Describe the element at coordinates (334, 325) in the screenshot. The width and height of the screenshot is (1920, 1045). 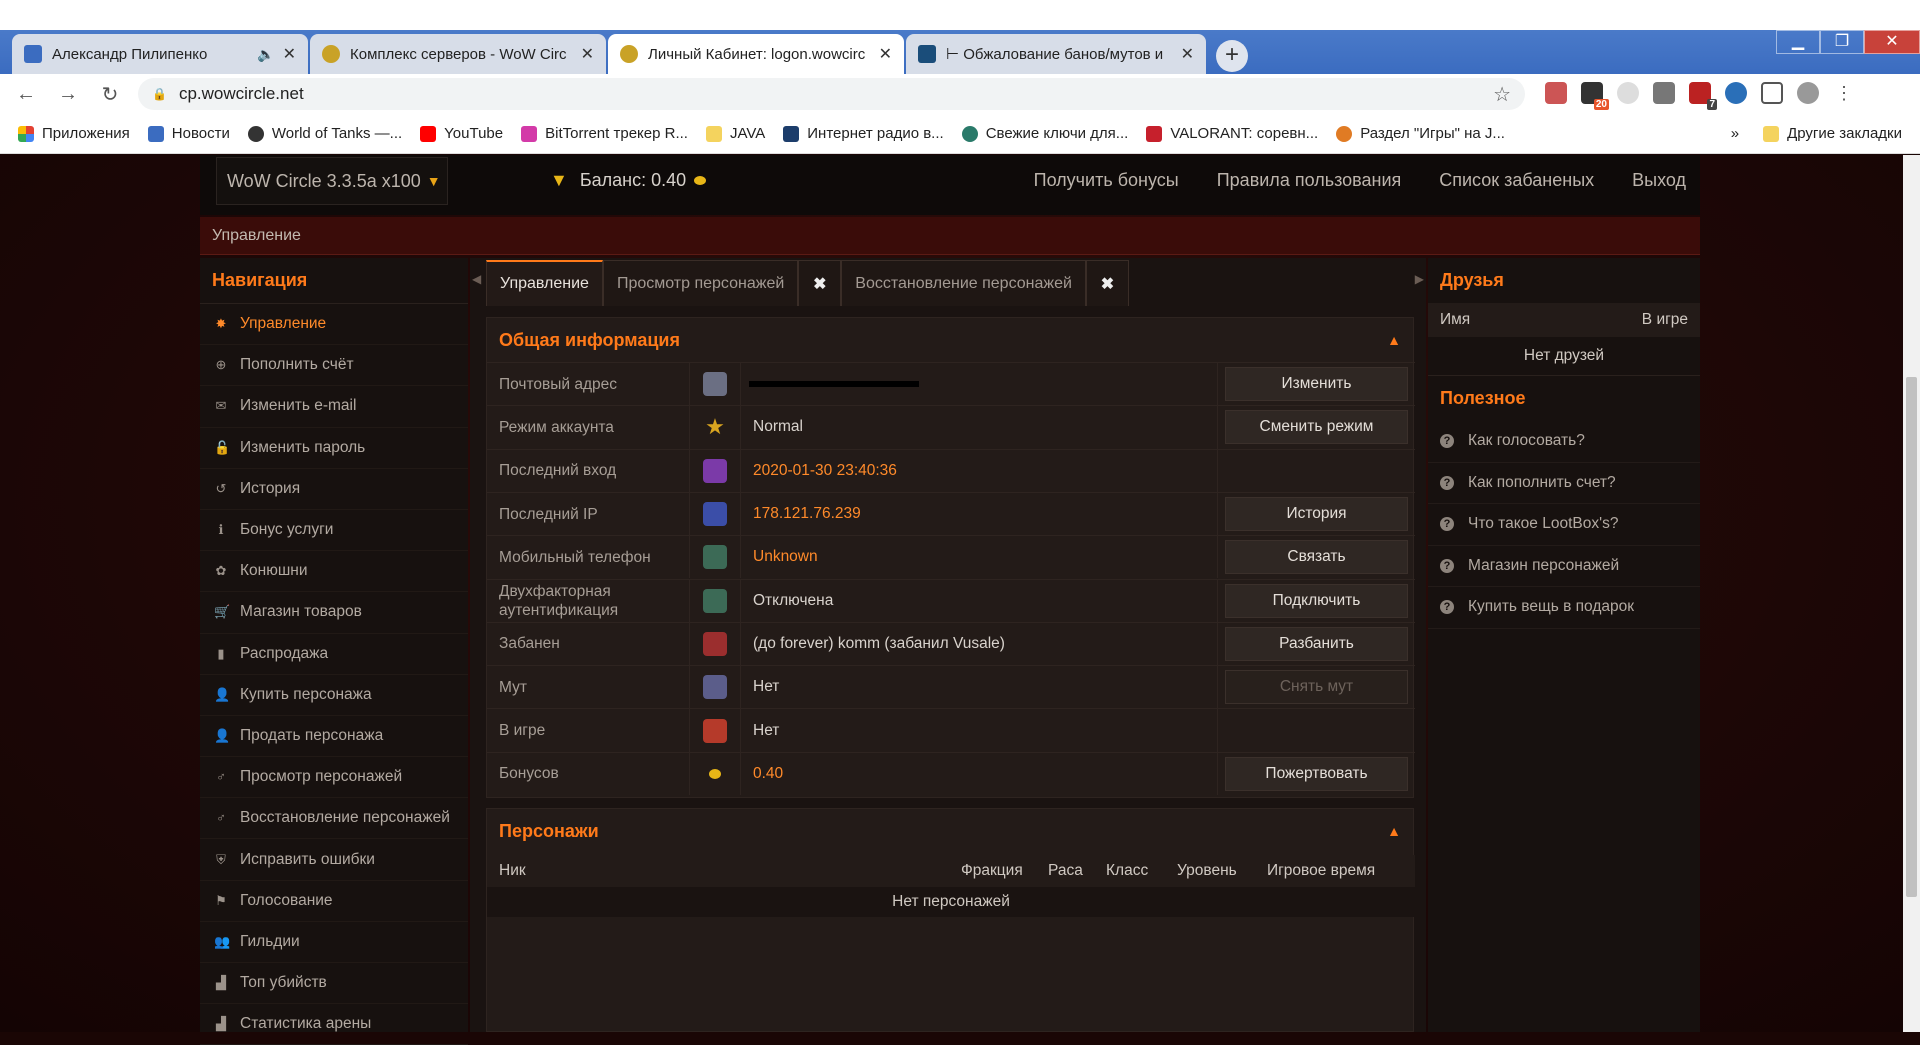
I see `sidebar-item: ✸ Управление` at that location.